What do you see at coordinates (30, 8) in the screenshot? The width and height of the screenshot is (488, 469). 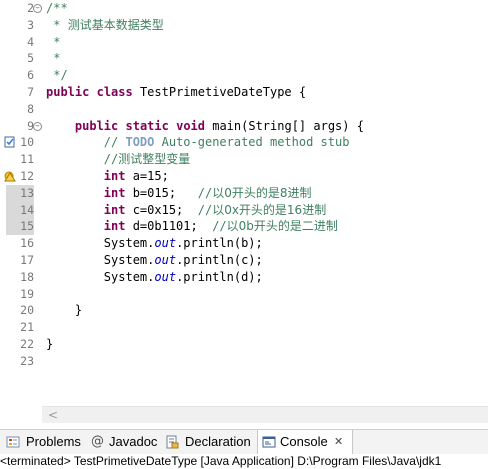 I see `line-number: 2` at bounding box center [30, 8].